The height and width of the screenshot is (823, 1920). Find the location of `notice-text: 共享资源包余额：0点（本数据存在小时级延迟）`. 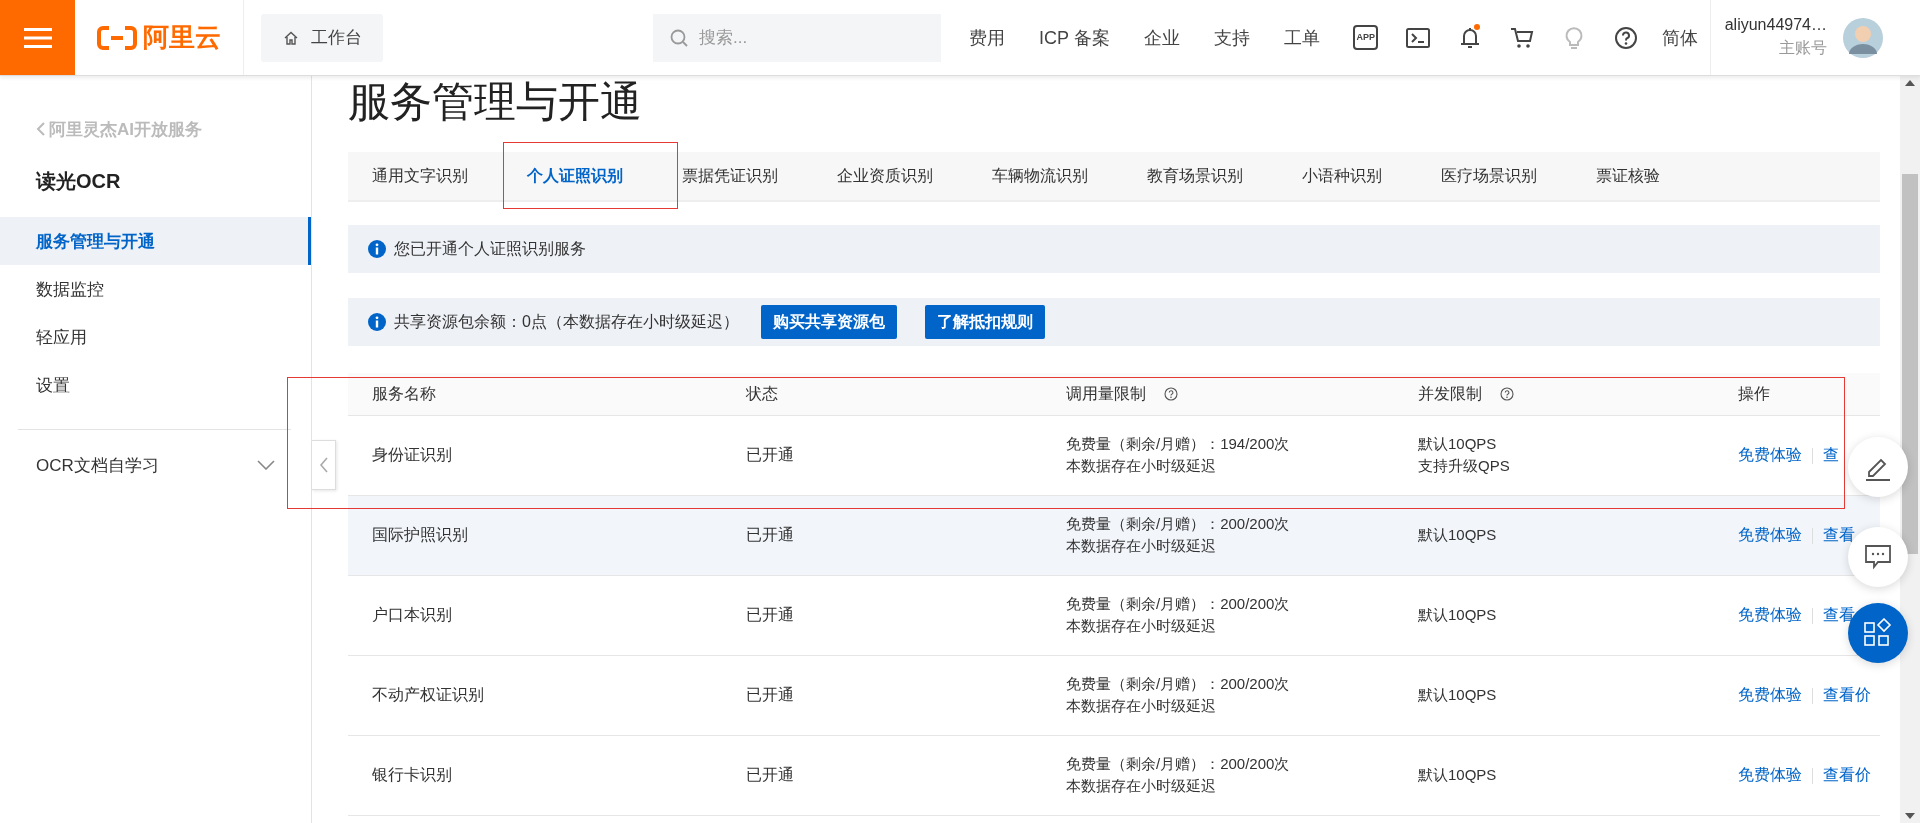

notice-text: 共享资源包余额：0点（本数据存在小时级延迟） is located at coordinates (566, 321).